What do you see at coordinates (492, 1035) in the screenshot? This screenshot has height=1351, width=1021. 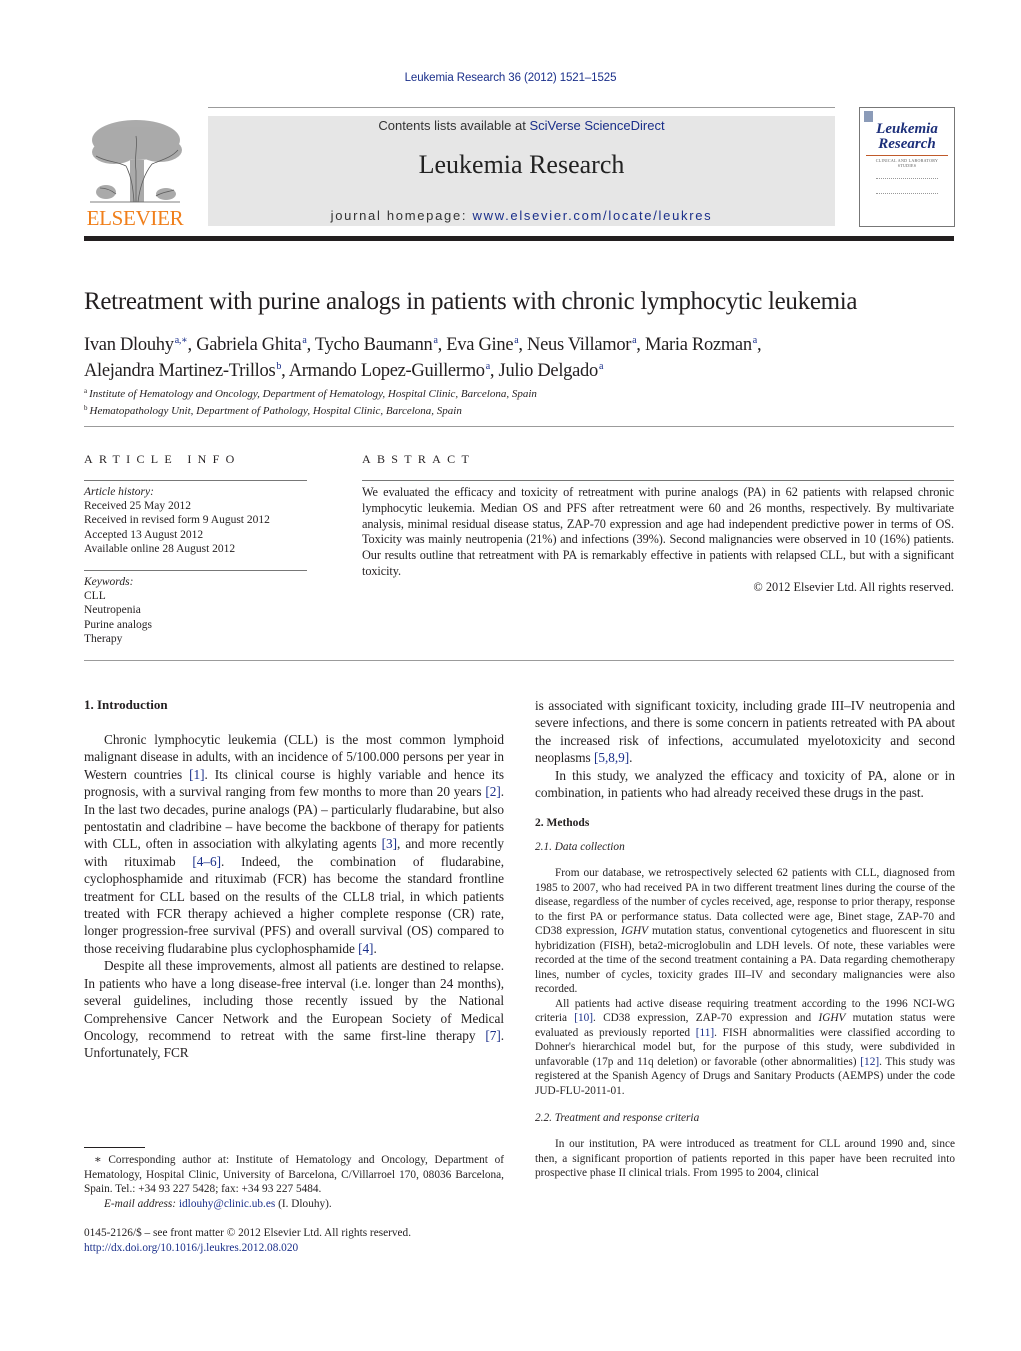 I see `reference-link: [7]` at bounding box center [492, 1035].